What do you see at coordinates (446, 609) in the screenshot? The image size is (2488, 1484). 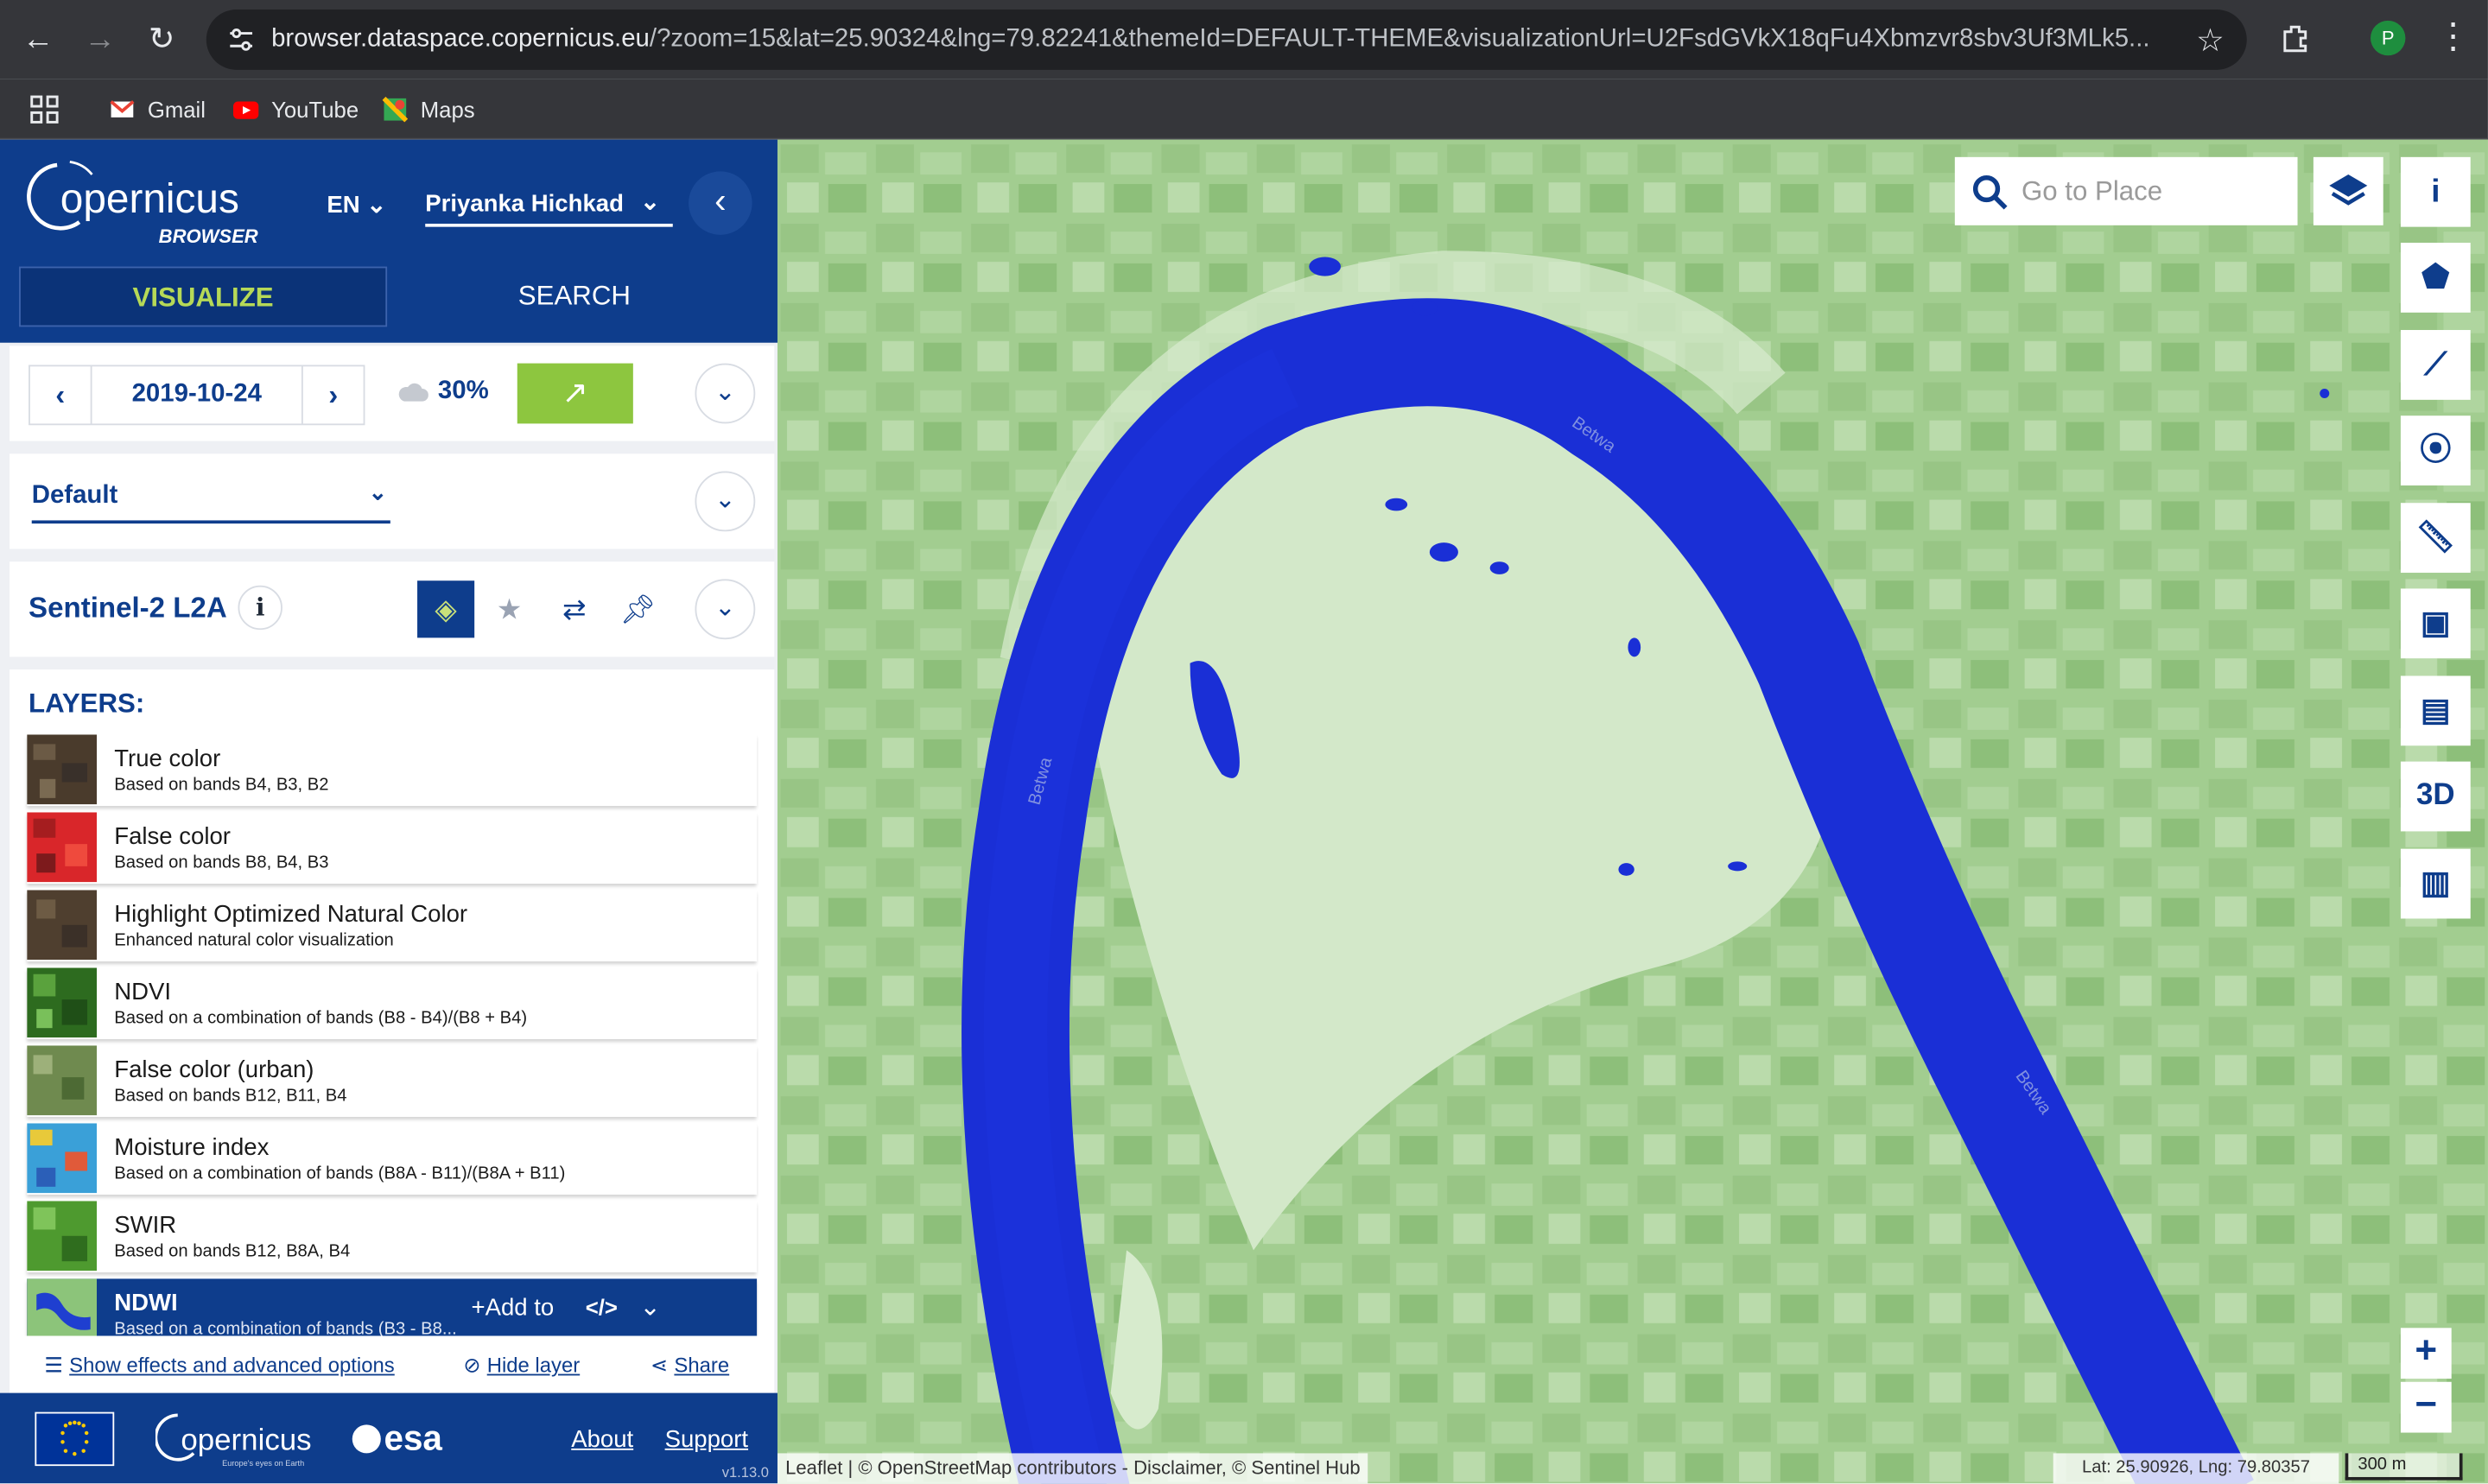 I see `layers-stack-icon: ◈` at bounding box center [446, 609].